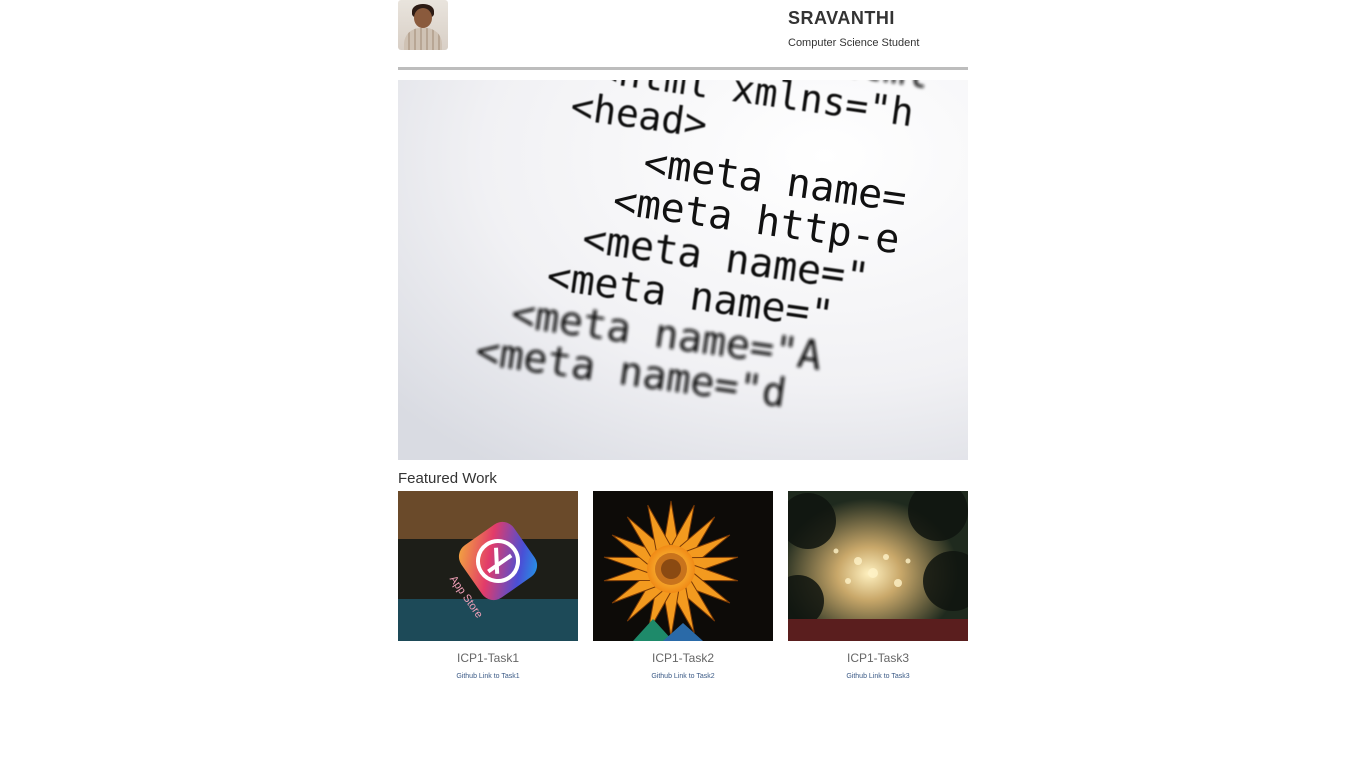 The image size is (1366, 768). I want to click on work-card: ICP1-Task3 Github Link to Task3, so click(878, 587).